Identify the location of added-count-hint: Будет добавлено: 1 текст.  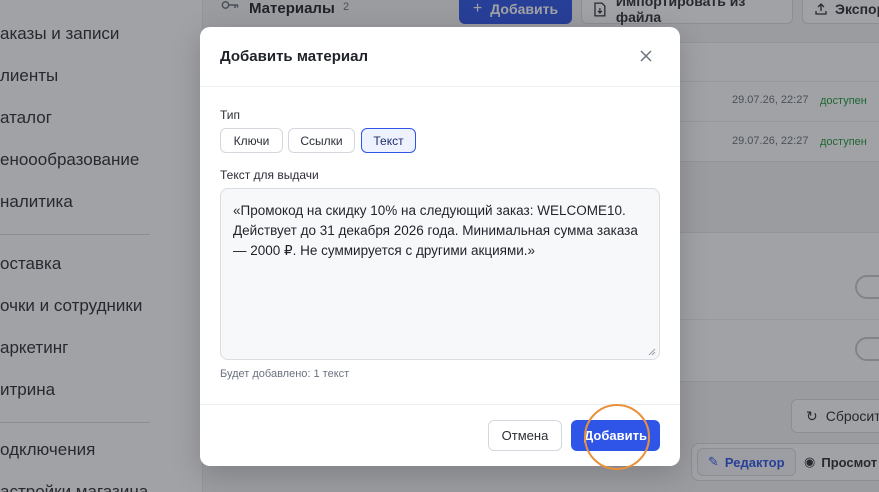
(285, 374).